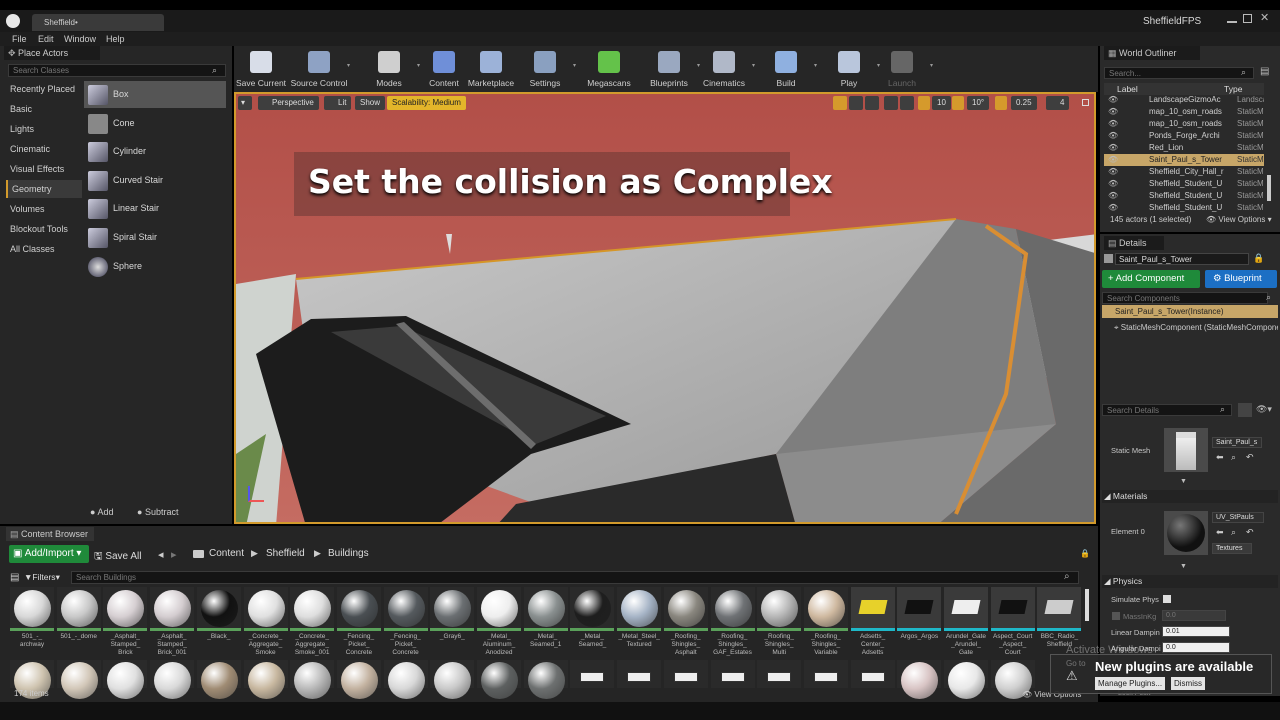 This screenshot has width=1280, height=720. What do you see at coordinates (426, 103) in the screenshot?
I see `scalability-badge: Scalability: Medium` at bounding box center [426, 103].